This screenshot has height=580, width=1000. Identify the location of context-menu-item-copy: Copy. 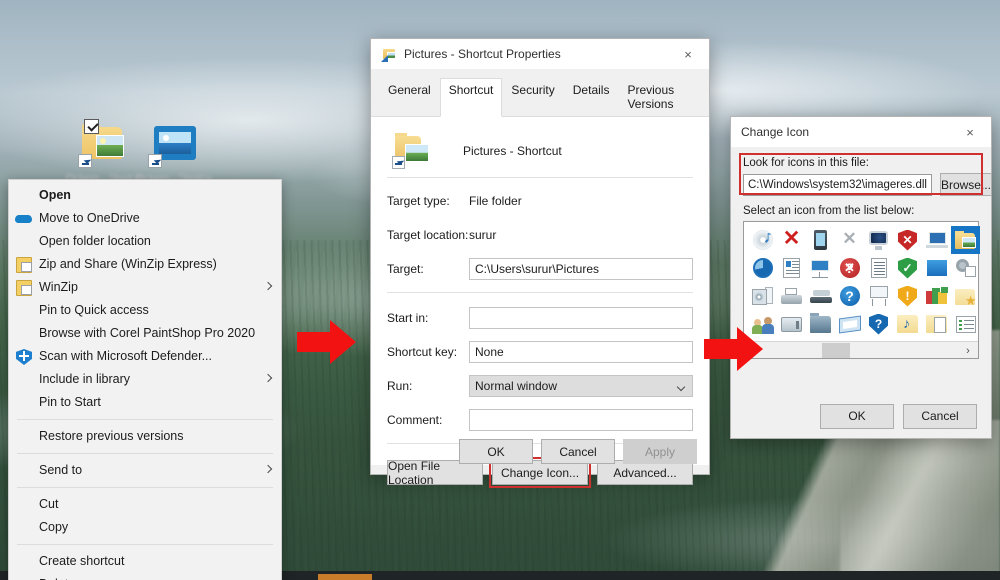
(145, 527).